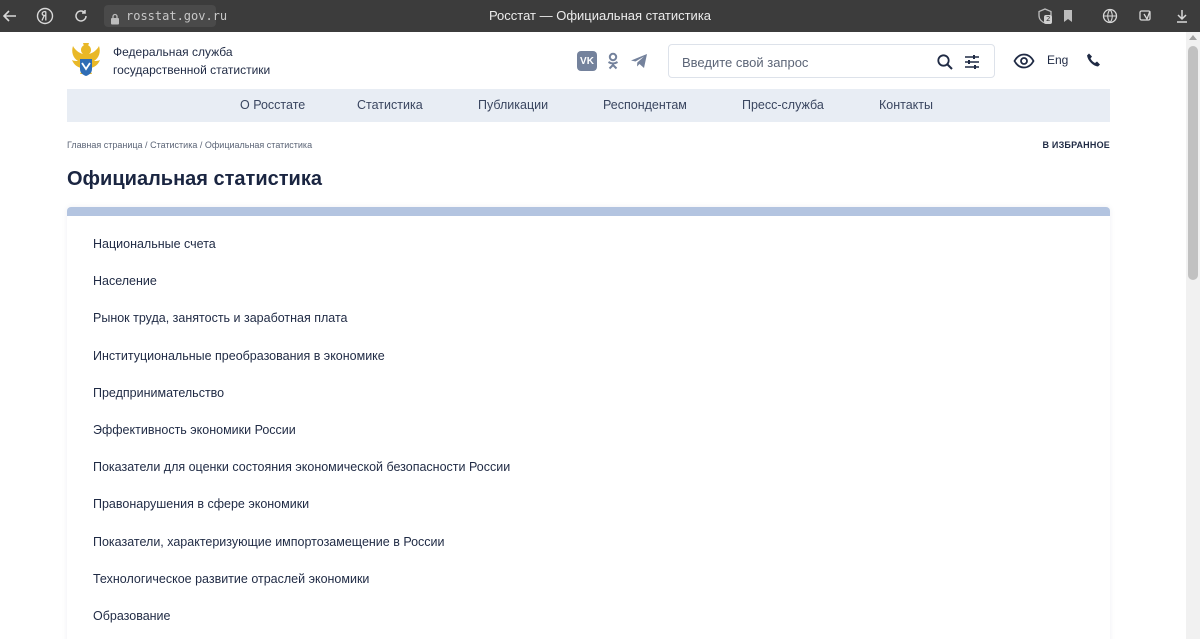  I want to click on page-scrollbar, so click(1193, 335).